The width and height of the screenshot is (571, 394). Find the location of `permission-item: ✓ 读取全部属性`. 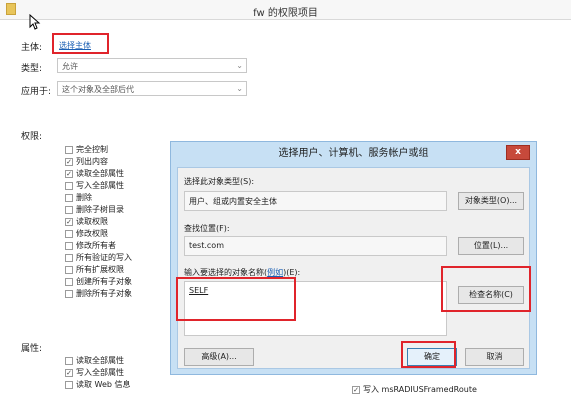

permission-item: ✓ 读取全部属性 is located at coordinates (94, 173).